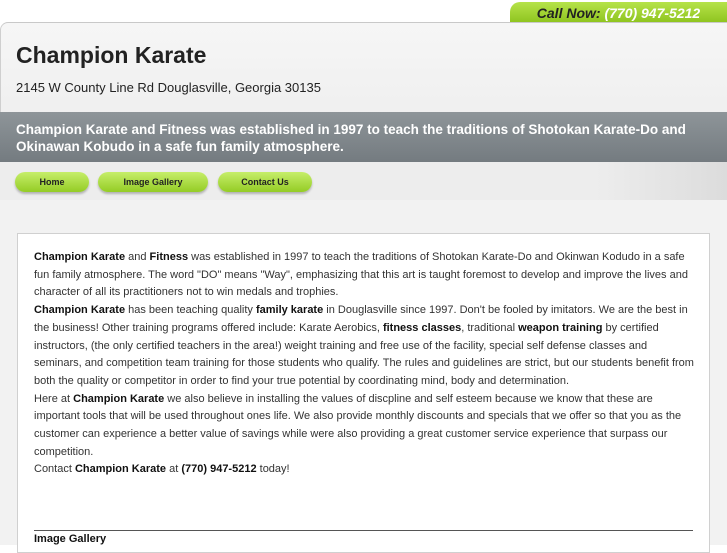  What do you see at coordinates (363, 530) in the screenshot?
I see `section-divider` at bounding box center [363, 530].